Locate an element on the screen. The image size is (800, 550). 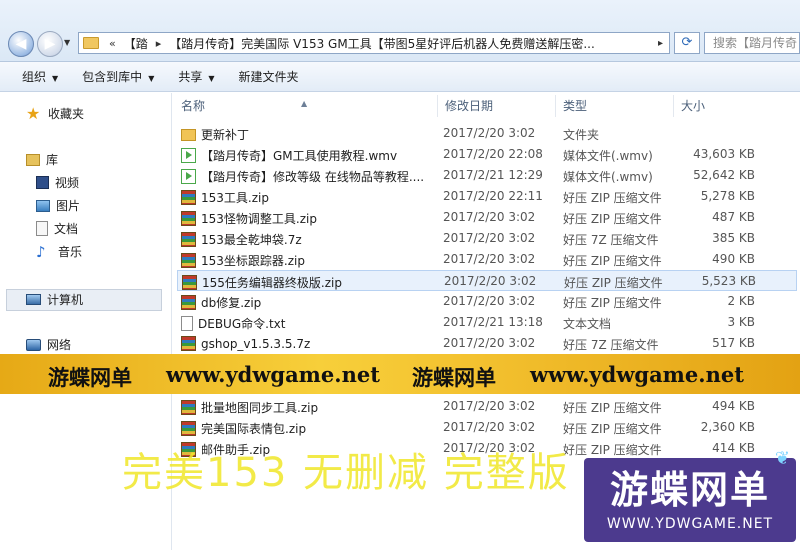
nav-item-favorites: ★ 收藏夹 is located at coordinates (55, 113).